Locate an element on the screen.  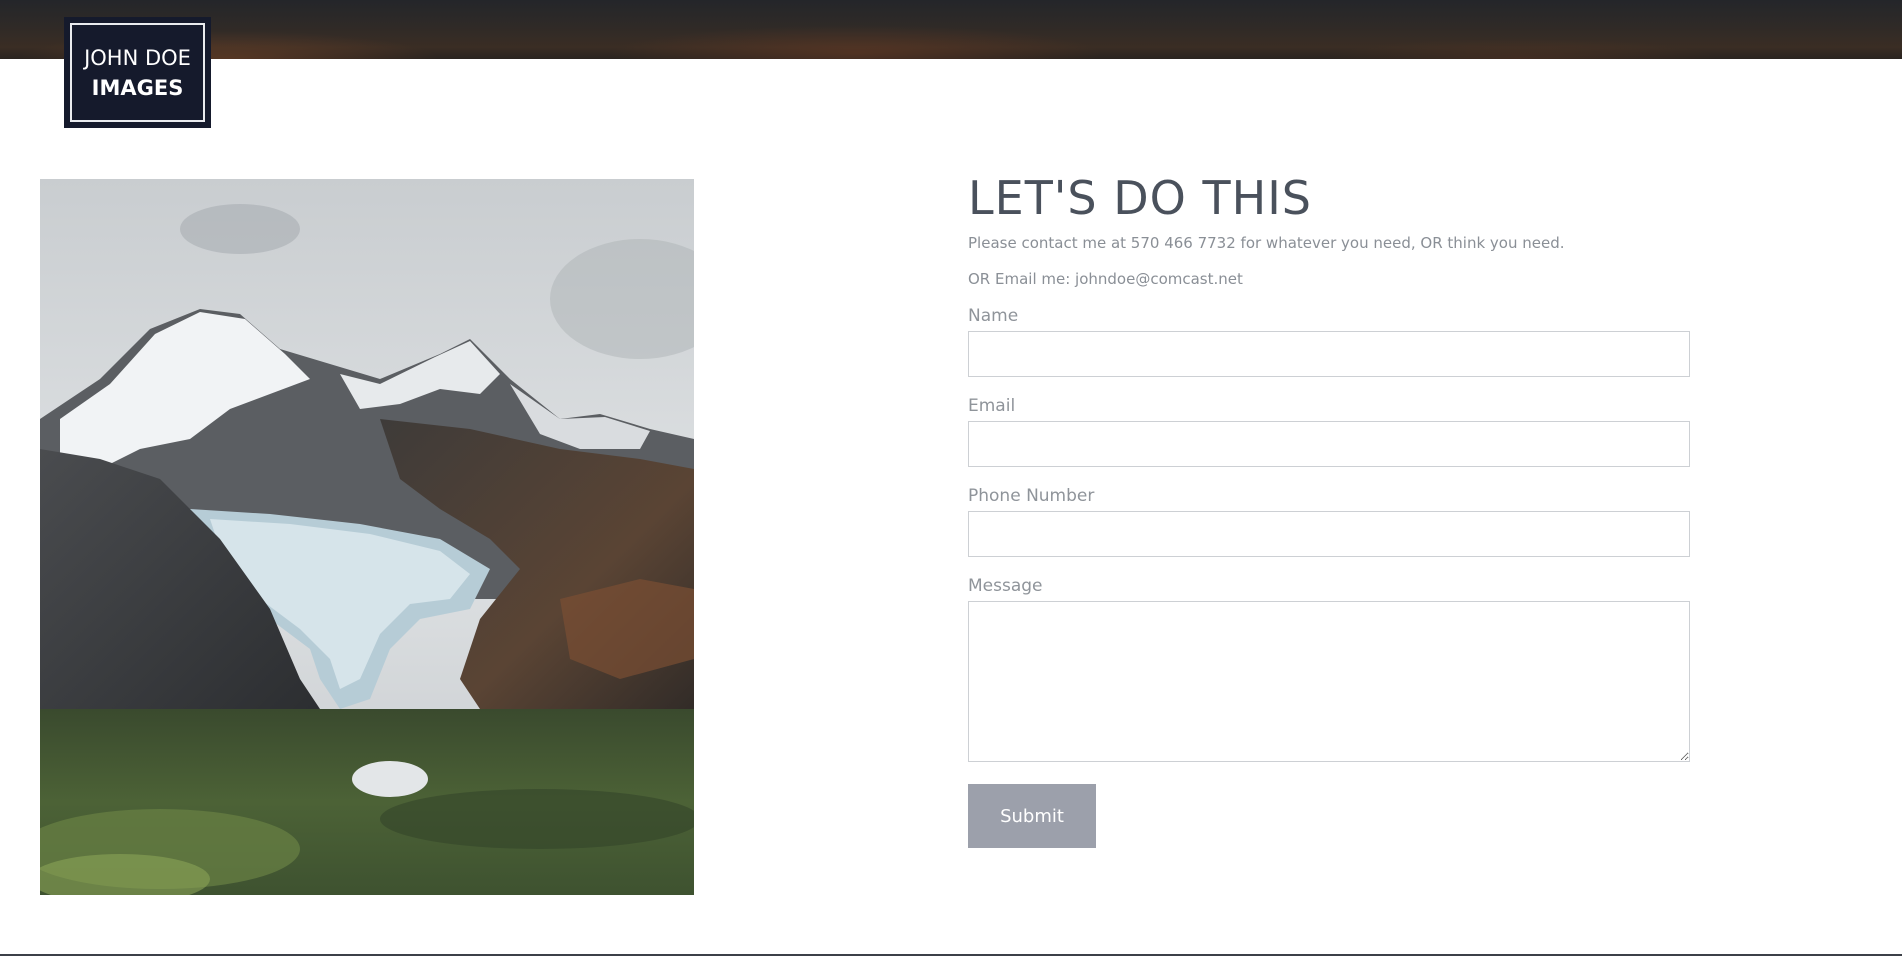
logo-text-images: IMAGES is located at coordinates (137, 87).